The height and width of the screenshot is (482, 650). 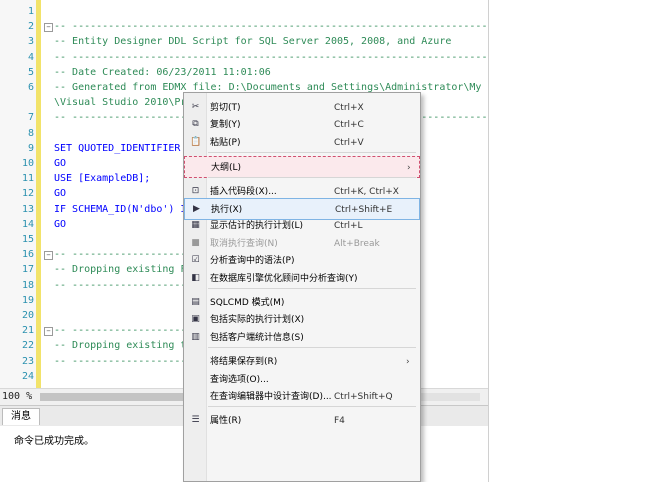 What do you see at coordinates (30, 118) in the screenshot?
I see `line-number: 7` at bounding box center [30, 118].